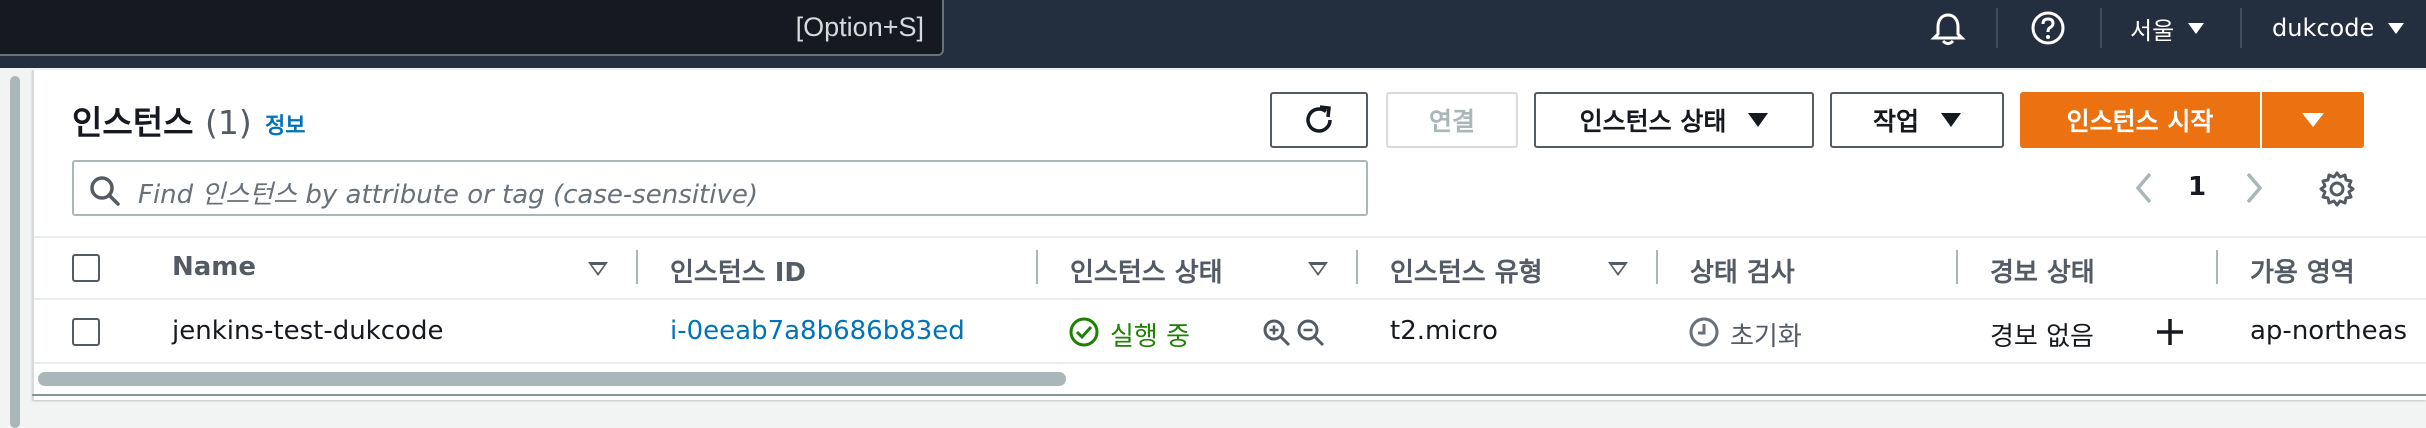  Describe the element at coordinates (859, 27) in the screenshot. I see `search-shortcut-hint: [Option+S]` at that location.